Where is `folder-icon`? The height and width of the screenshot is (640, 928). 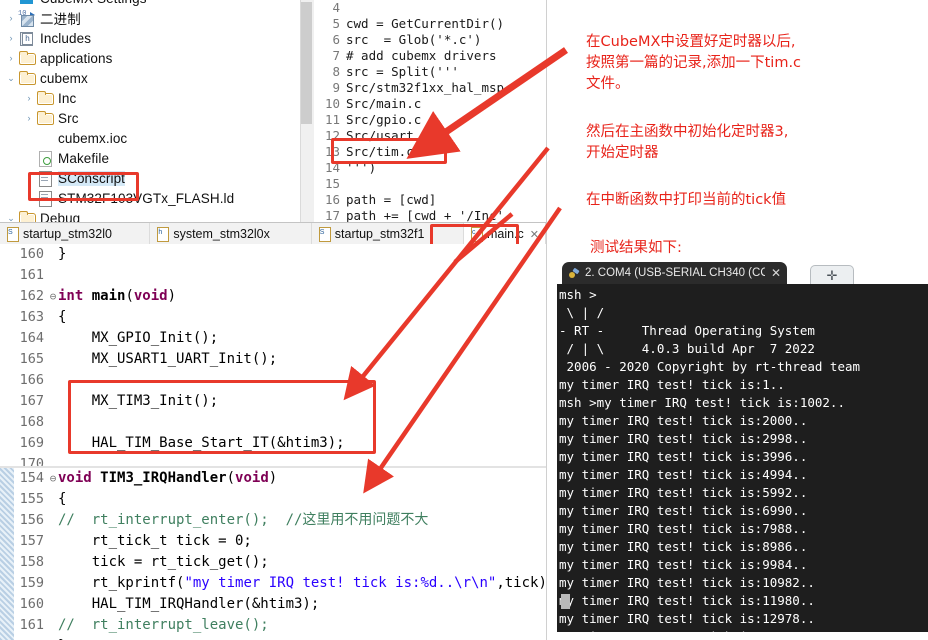 folder-icon is located at coordinates (45, 118).